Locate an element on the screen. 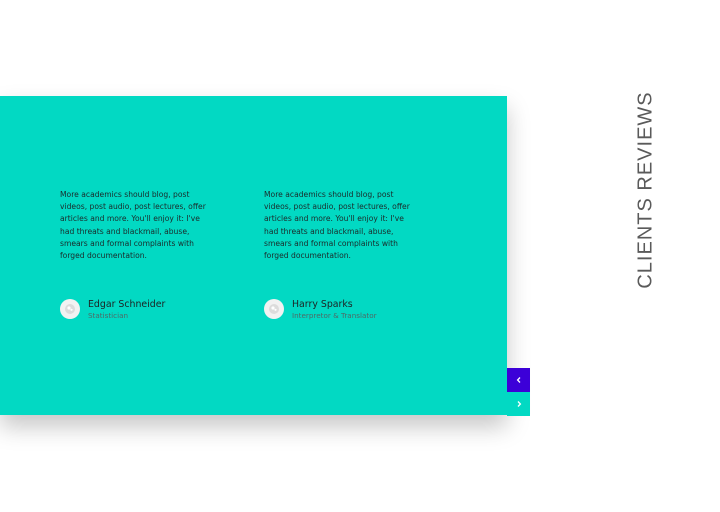  author-meta: Harry Sparks Interpretor & Translator is located at coordinates (334, 310).